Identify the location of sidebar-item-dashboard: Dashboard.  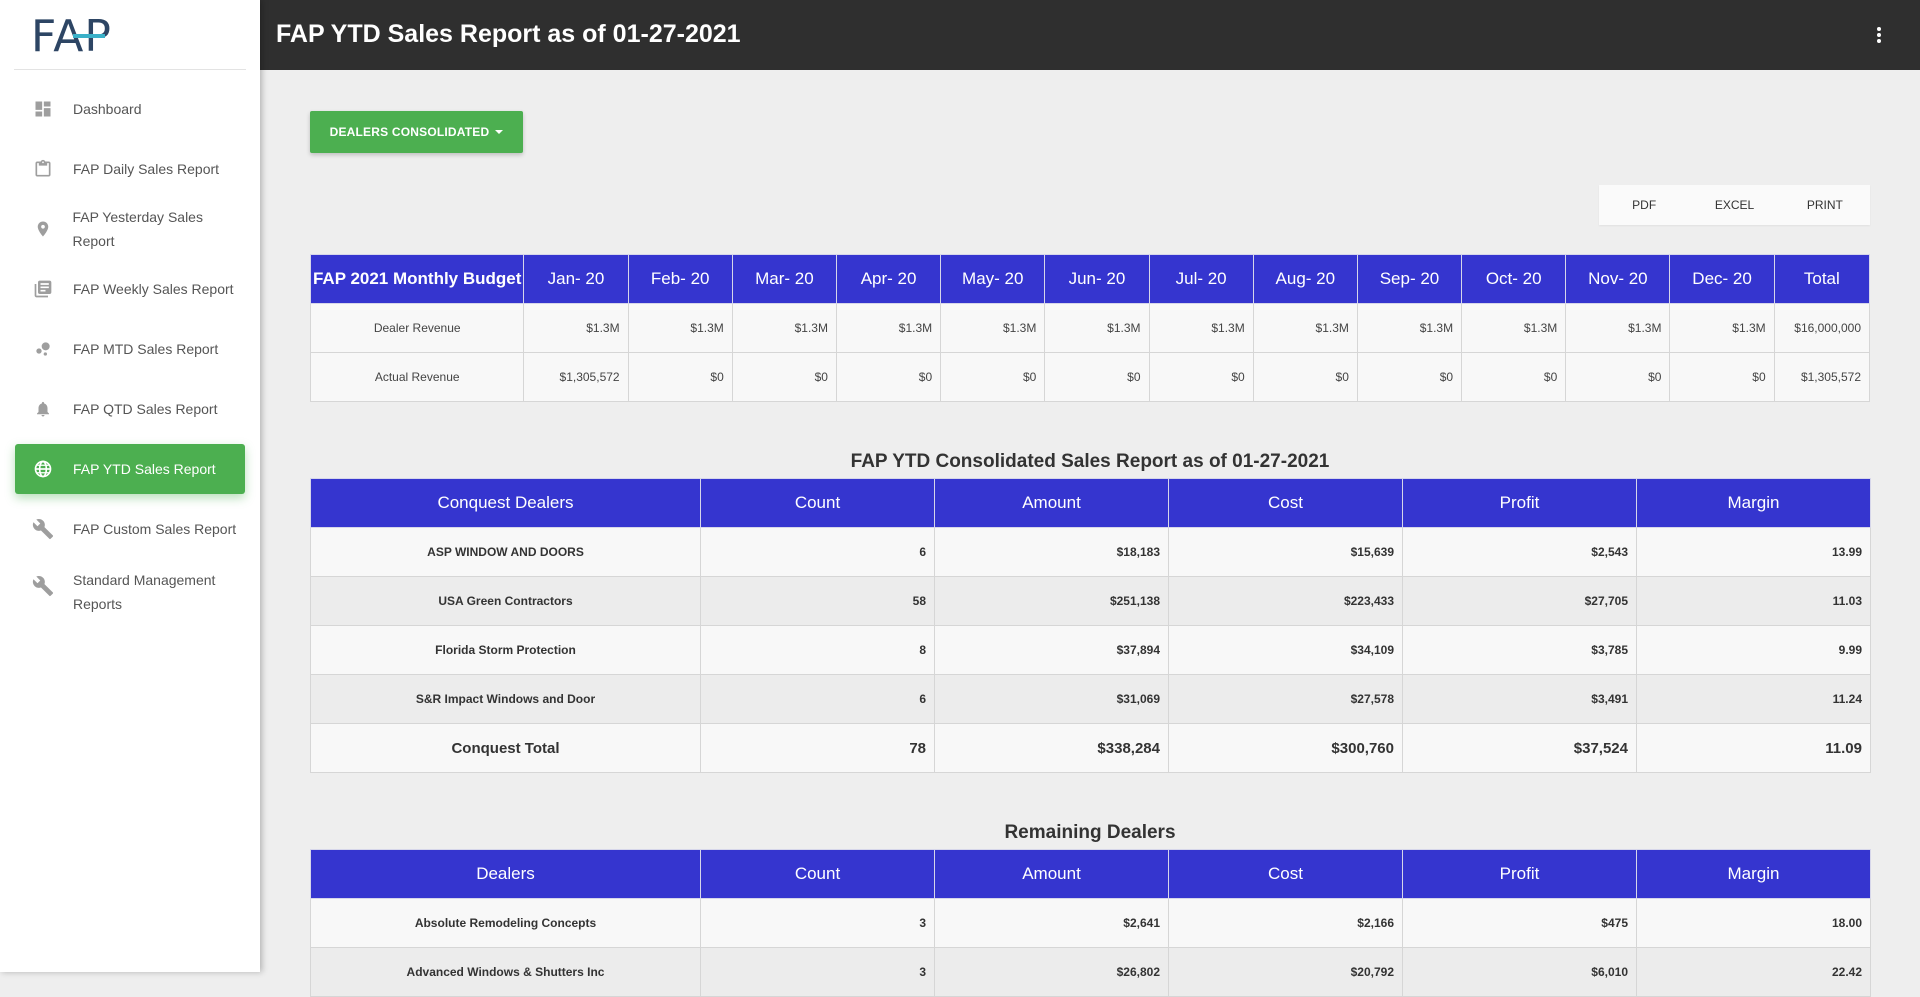
(130, 109).